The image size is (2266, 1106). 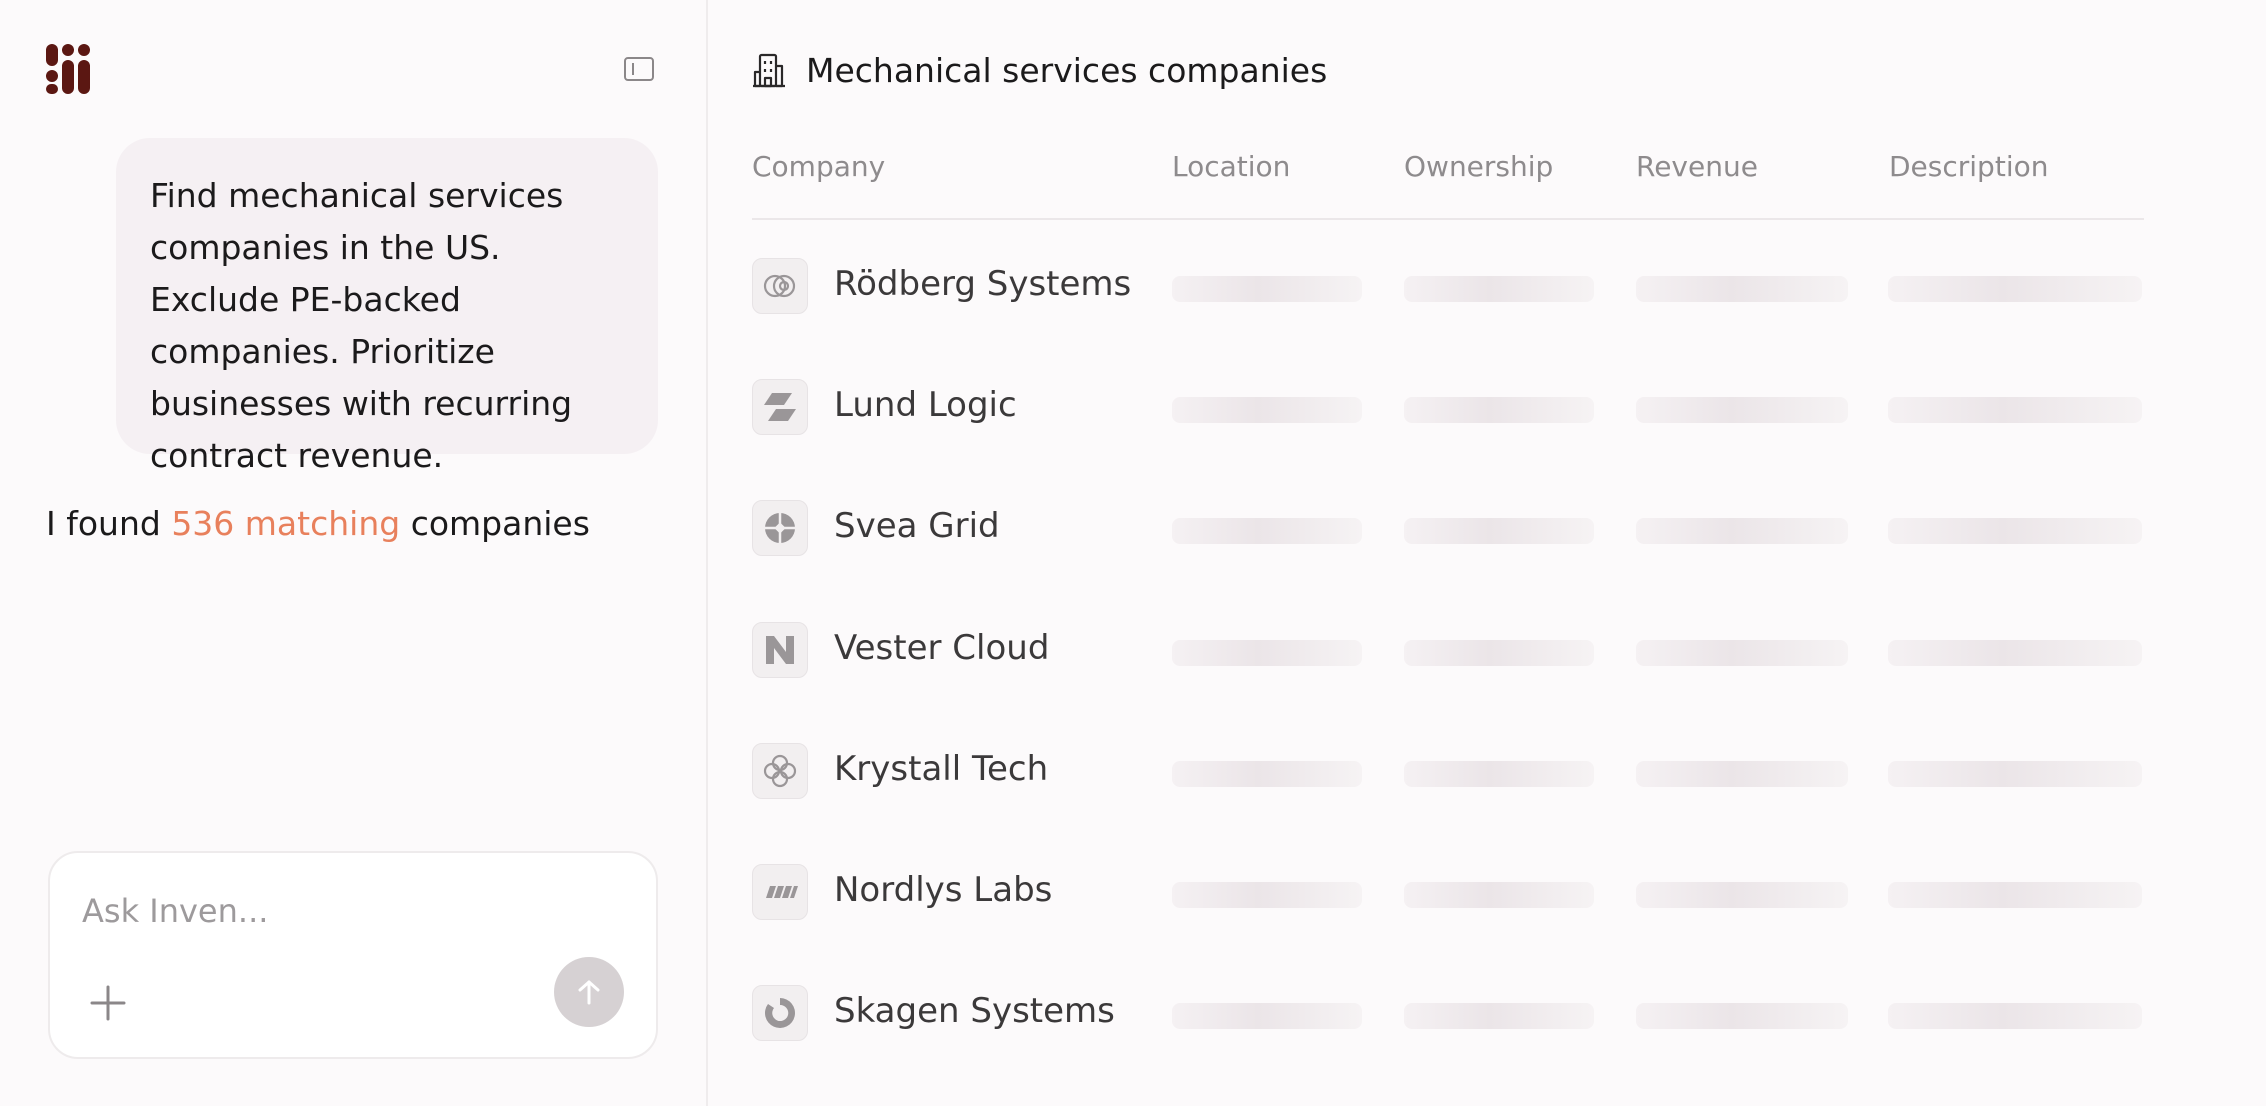 I want to click on company-name: Skagen Systems, so click(x=974, y=1011).